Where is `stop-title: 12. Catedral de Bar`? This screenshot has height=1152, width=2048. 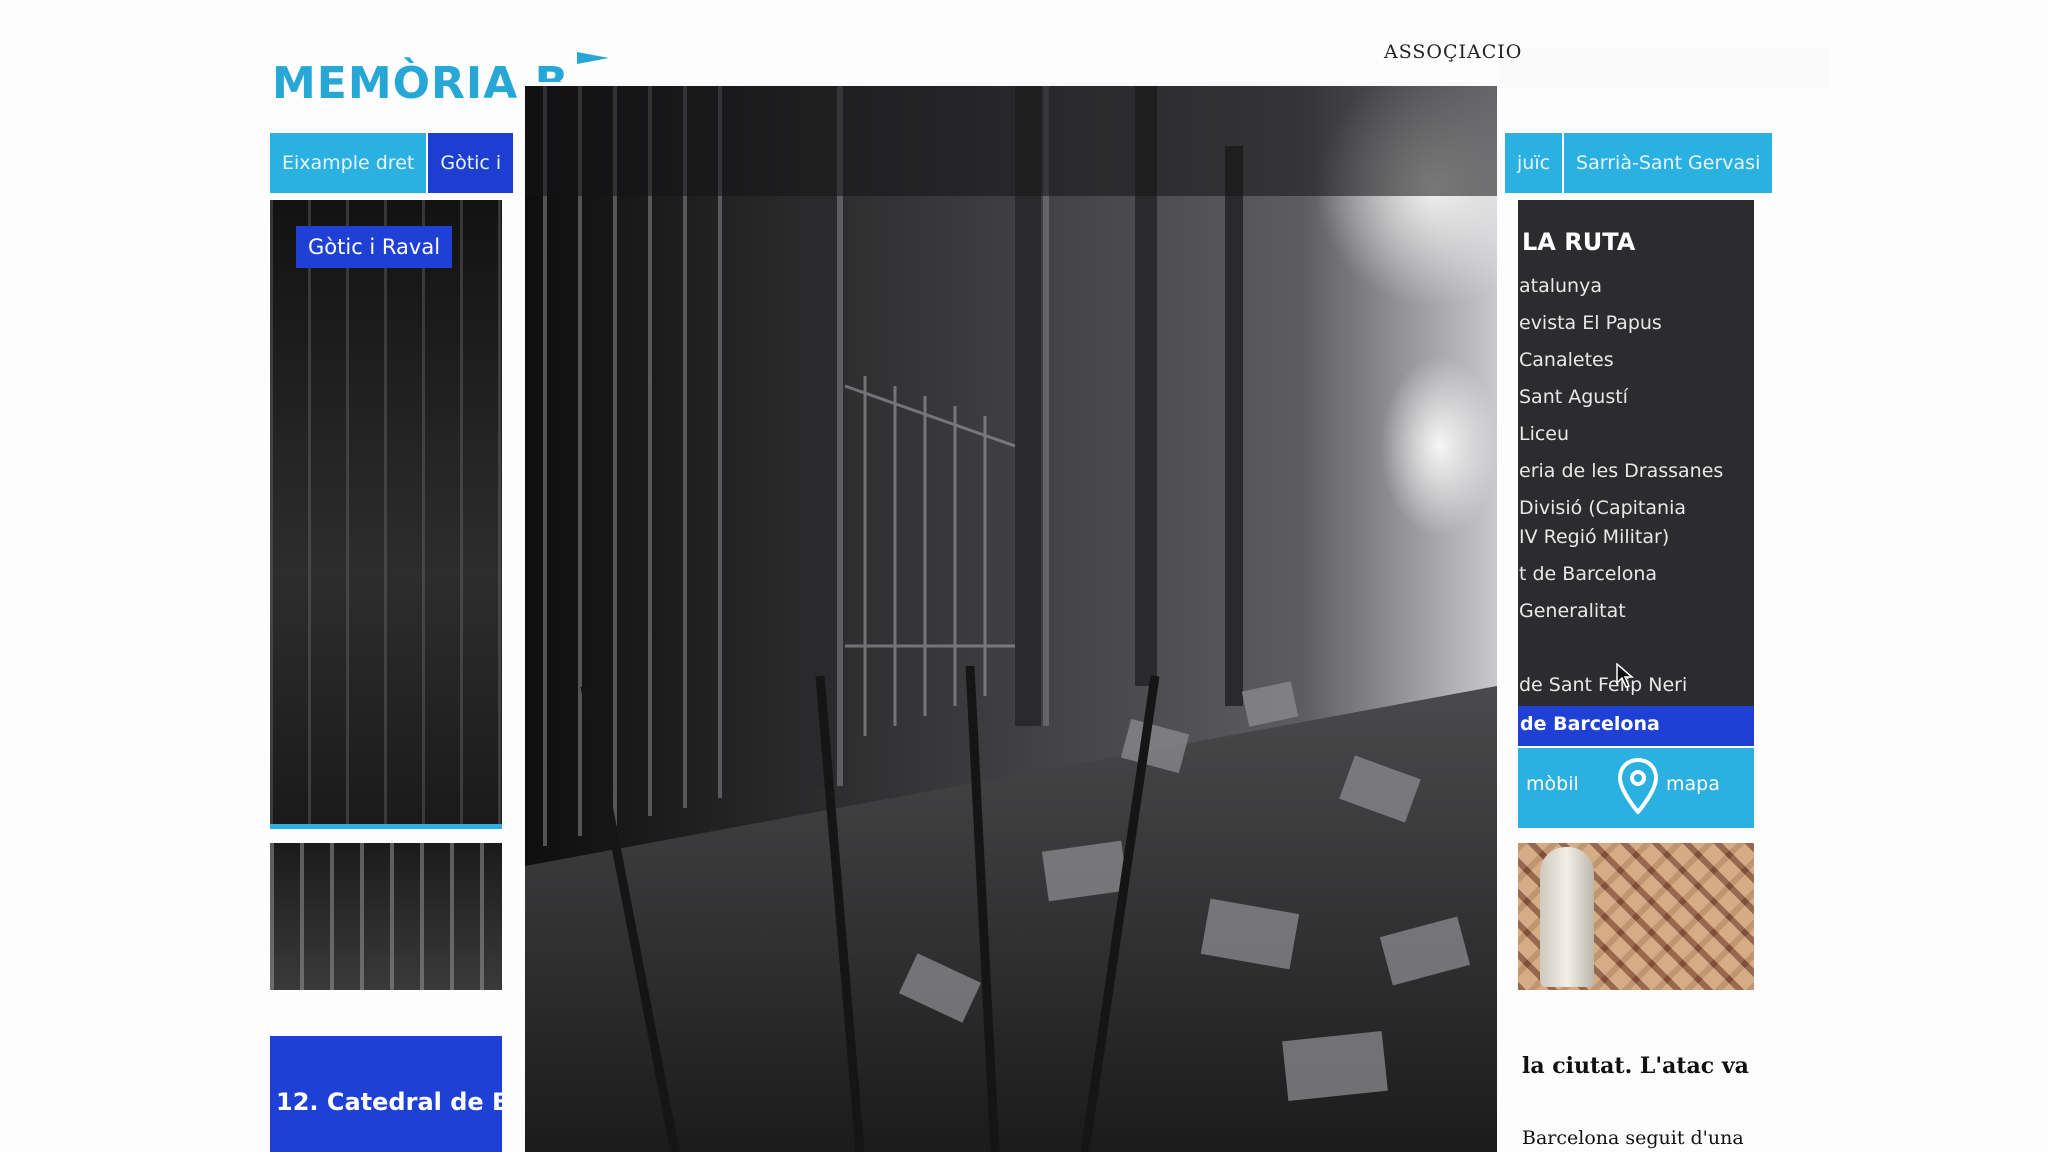 stop-title: 12. Catedral de Bar is located at coordinates (389, 1102).